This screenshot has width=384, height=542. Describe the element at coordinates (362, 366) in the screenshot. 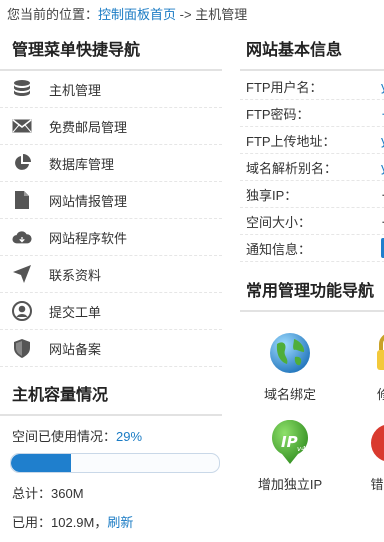

I see `tool-modify: 修改` at that location.